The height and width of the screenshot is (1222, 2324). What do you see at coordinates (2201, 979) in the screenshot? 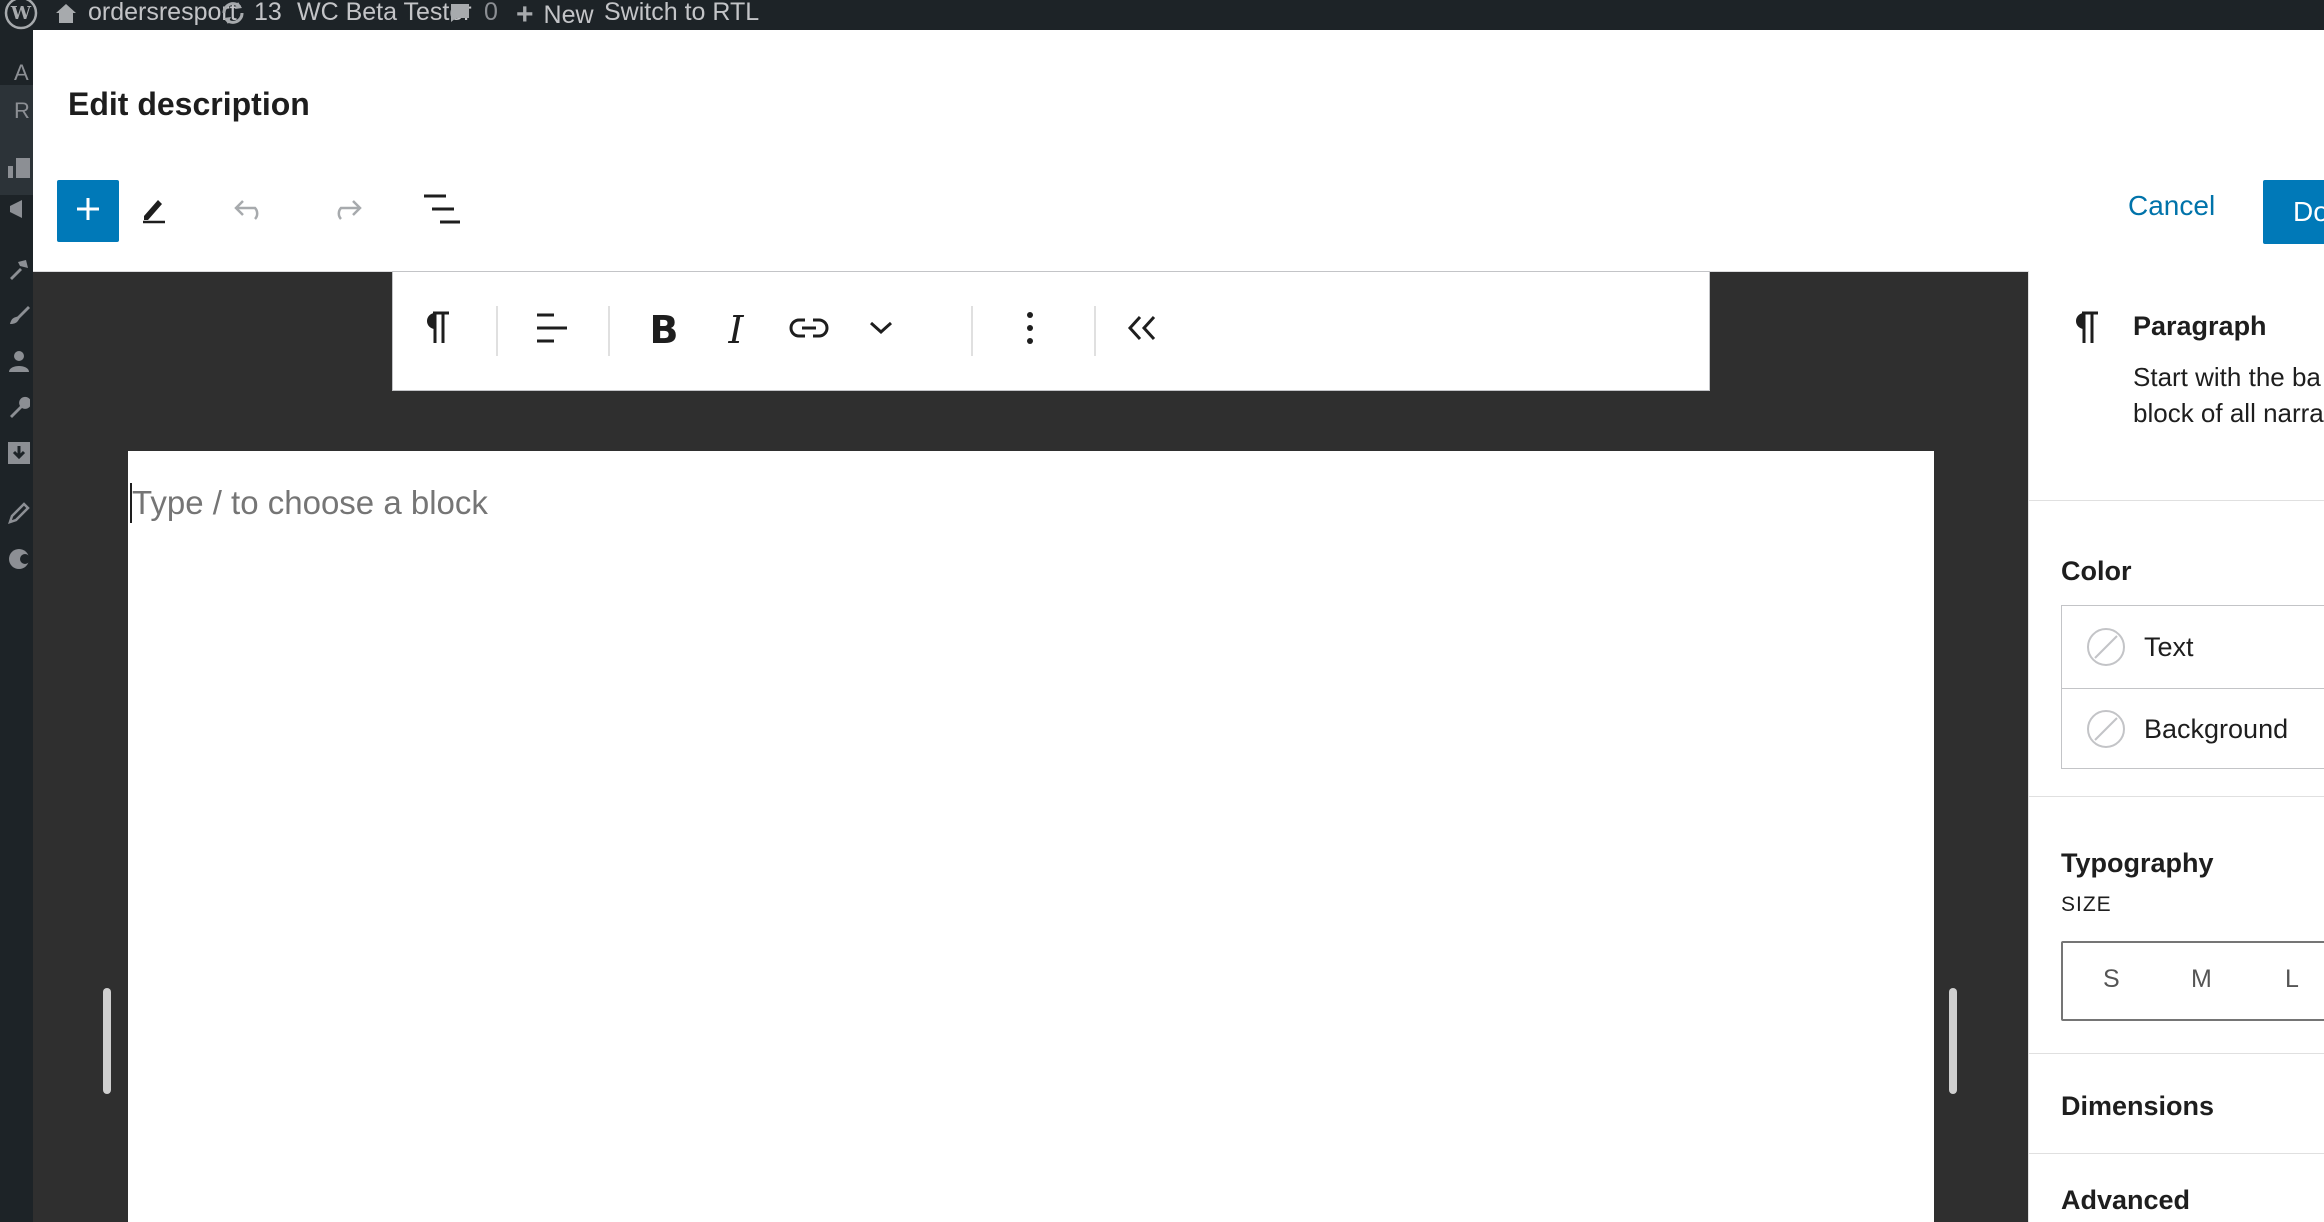
I see `font-size-medium: M` at bounding box center [2201, 979].